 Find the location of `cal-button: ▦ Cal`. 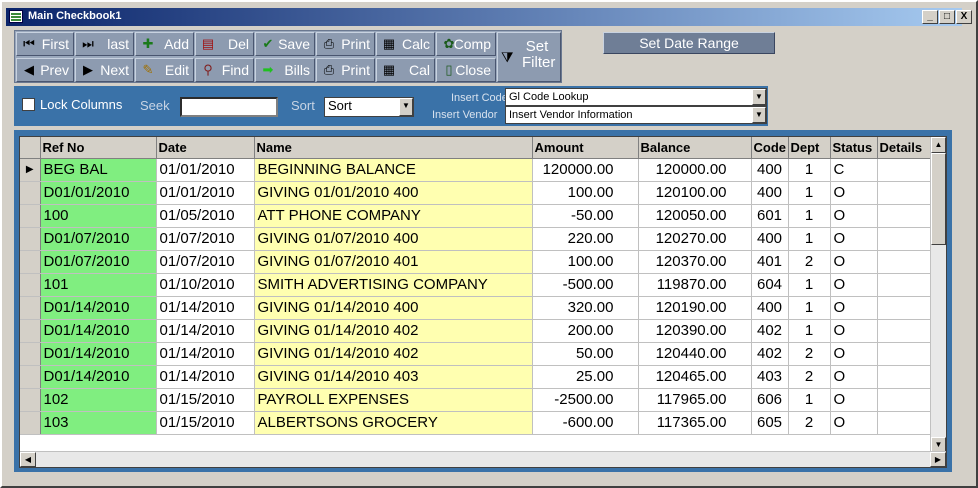

cal-button: ▦ Cal is located at coordinates (405, 70).